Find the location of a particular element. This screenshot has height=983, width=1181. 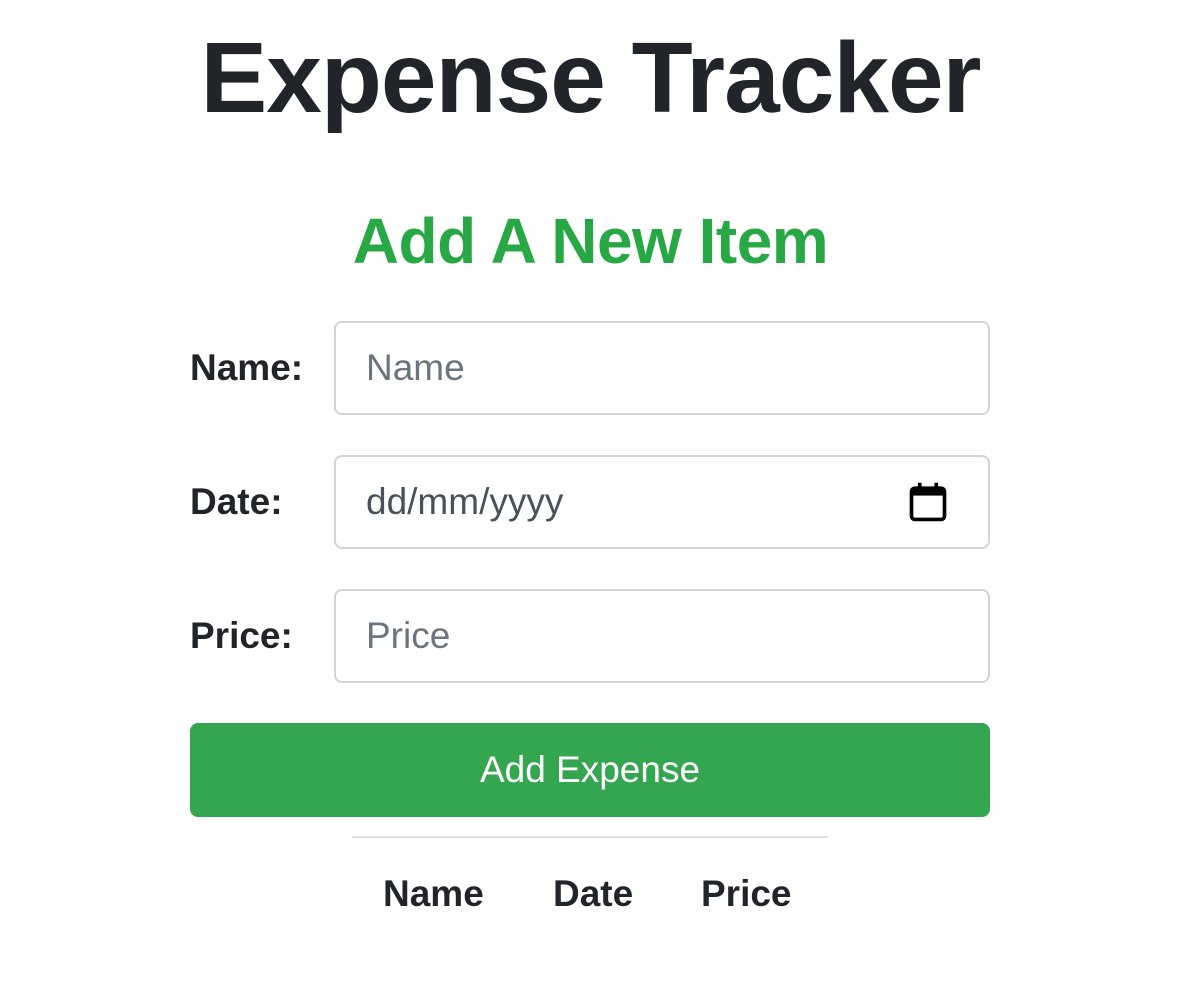

add-expense-button: Add Expense is located at coordinates (590, 770).